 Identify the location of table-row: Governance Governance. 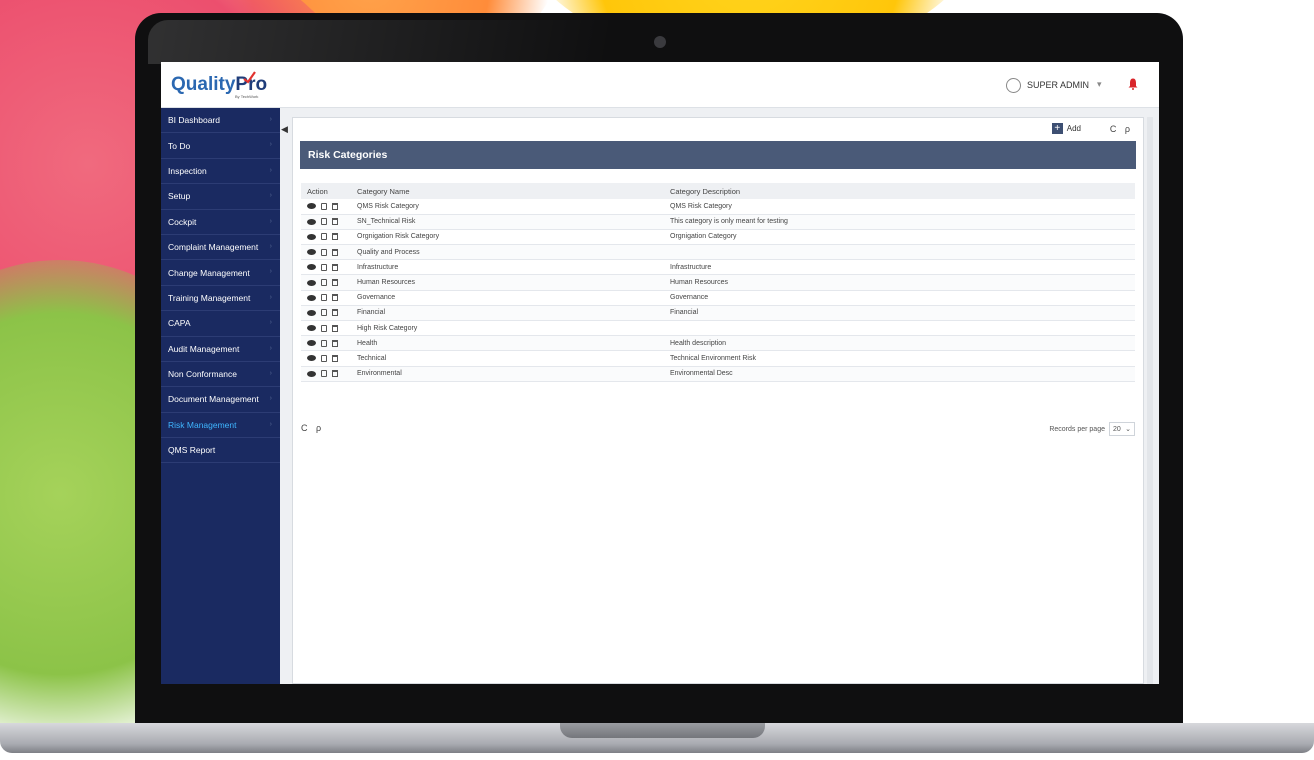
(718, 298).